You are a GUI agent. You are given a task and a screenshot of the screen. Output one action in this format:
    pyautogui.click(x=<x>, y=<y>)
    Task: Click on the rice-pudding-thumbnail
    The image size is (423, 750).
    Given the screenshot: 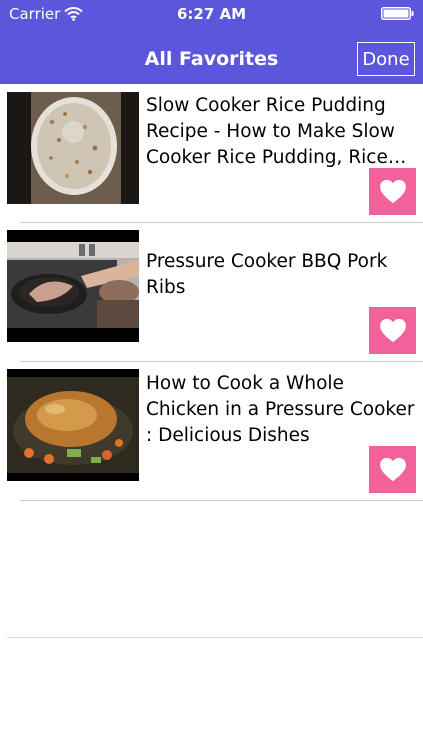 What is the action you would take?
    pyautogui.click(x=73, y=148)
    